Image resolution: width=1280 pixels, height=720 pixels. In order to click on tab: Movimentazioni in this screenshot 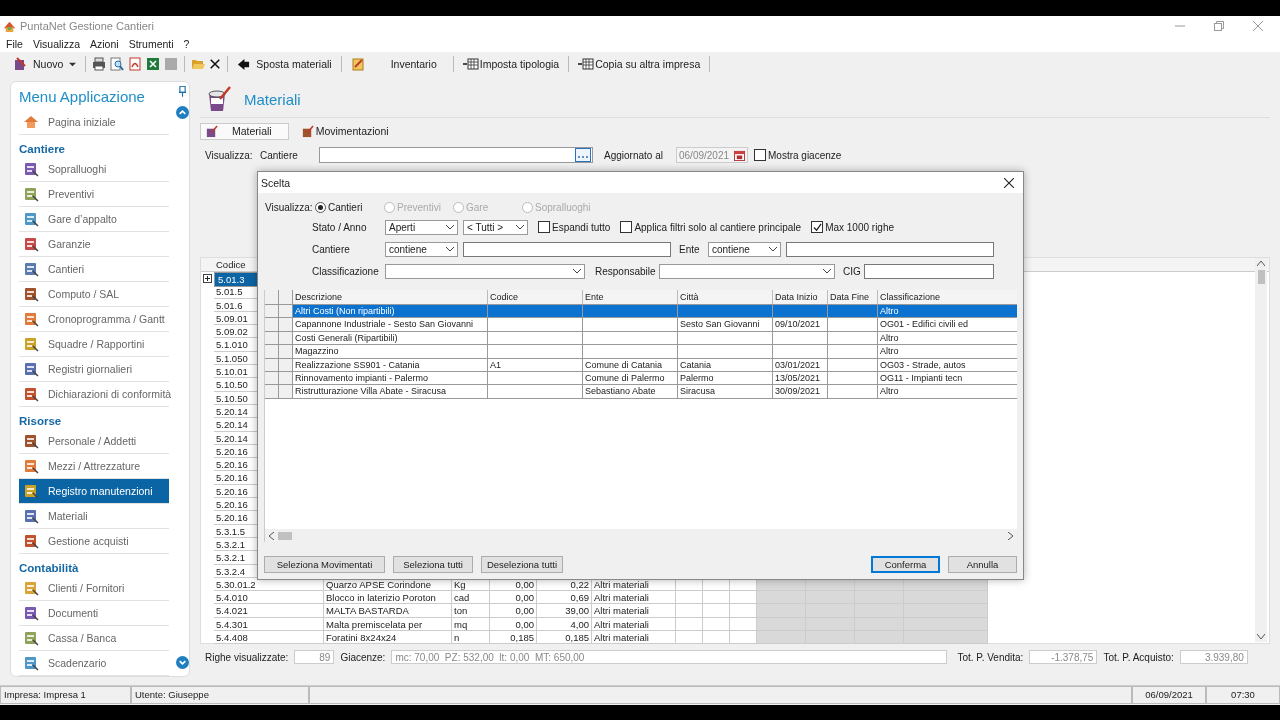, I will do `click(350, 131)`.